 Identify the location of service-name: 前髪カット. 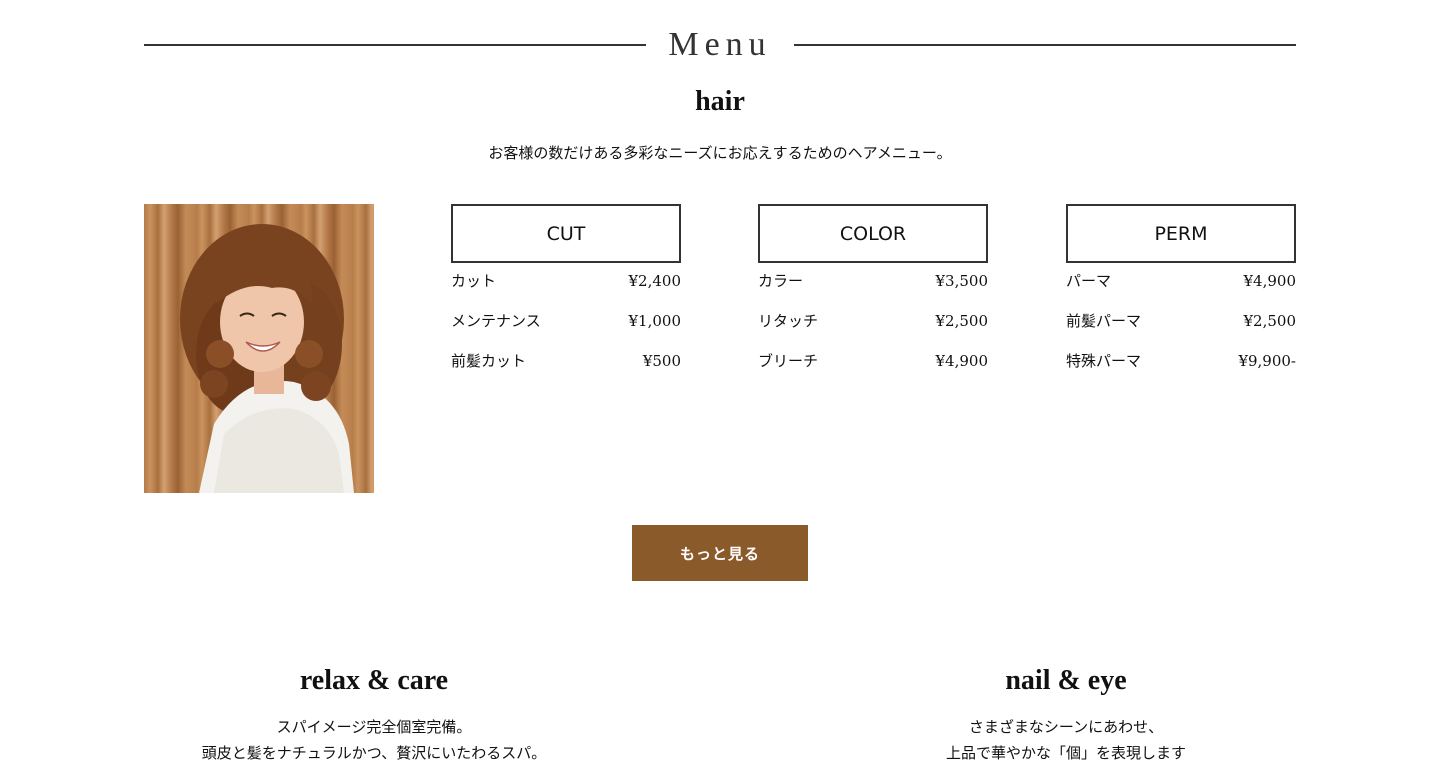
(489, 361).